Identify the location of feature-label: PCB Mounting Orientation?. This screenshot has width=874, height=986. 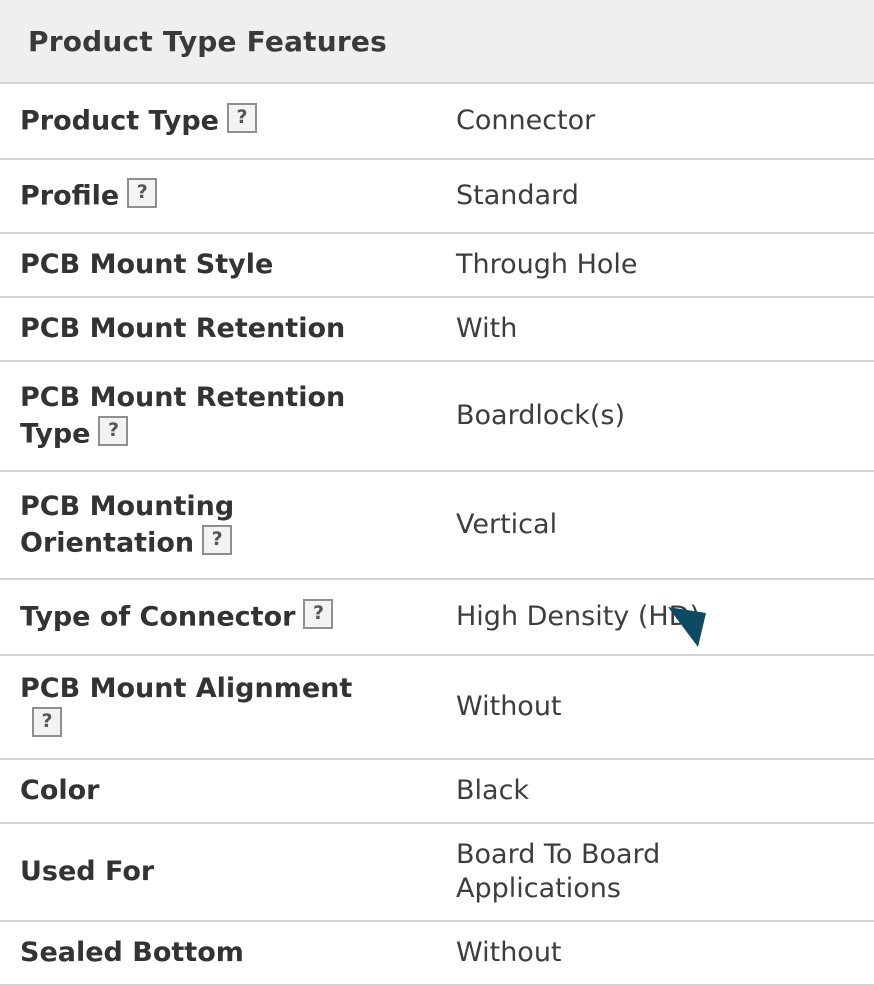
(218, 525).